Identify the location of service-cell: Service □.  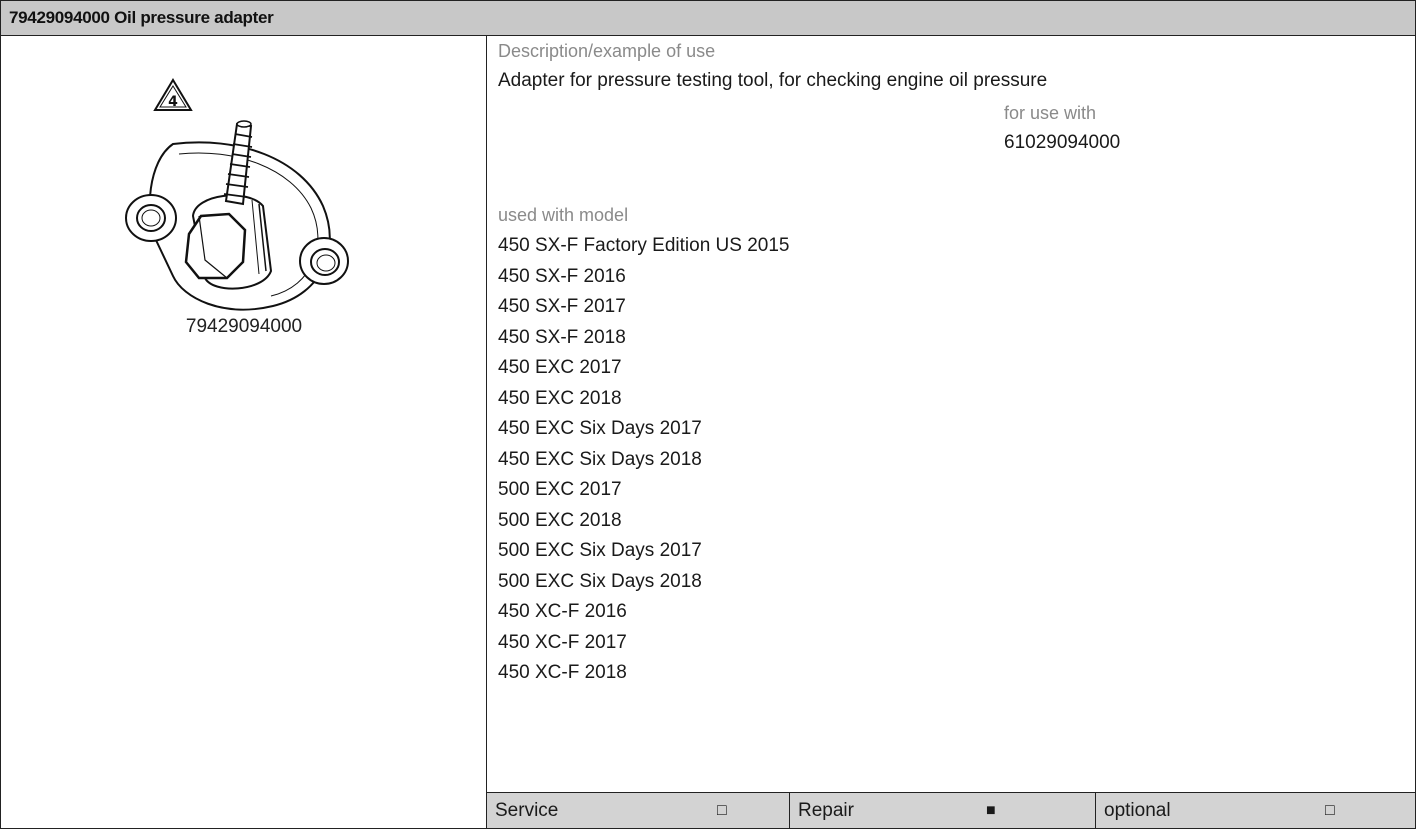
(638, 810).